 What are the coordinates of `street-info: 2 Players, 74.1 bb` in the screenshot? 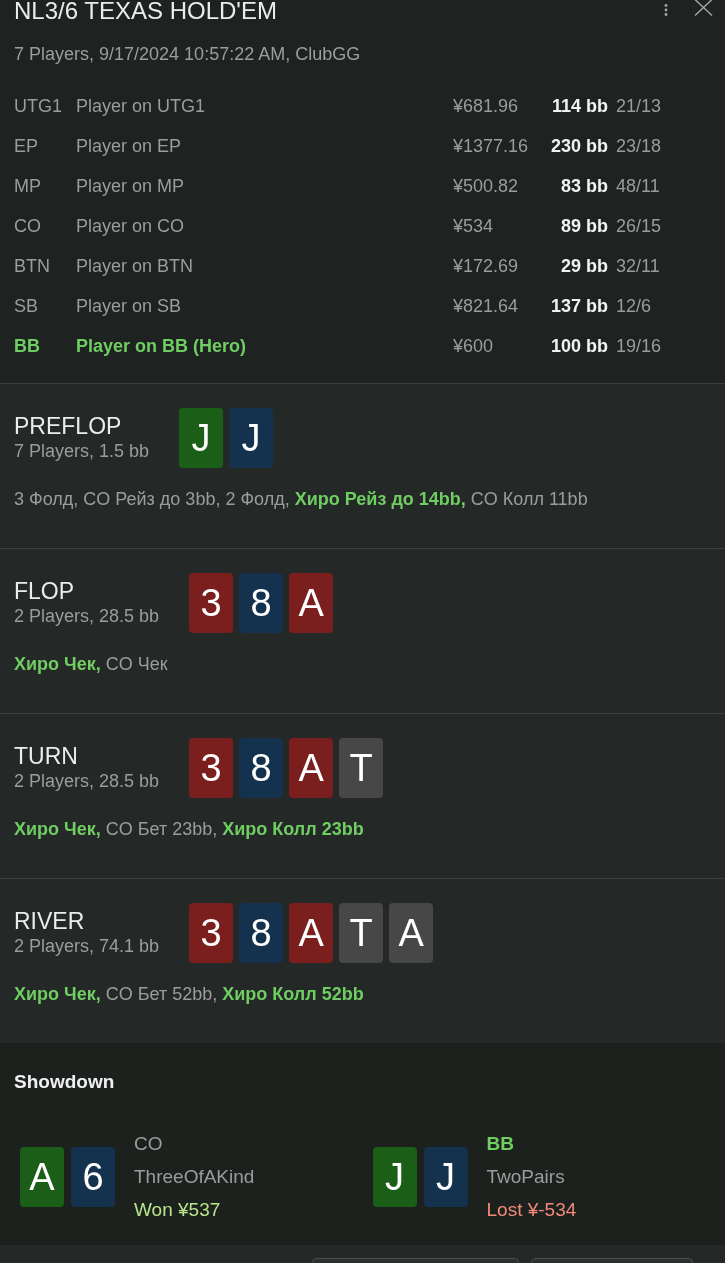 It's located at (87, 946).